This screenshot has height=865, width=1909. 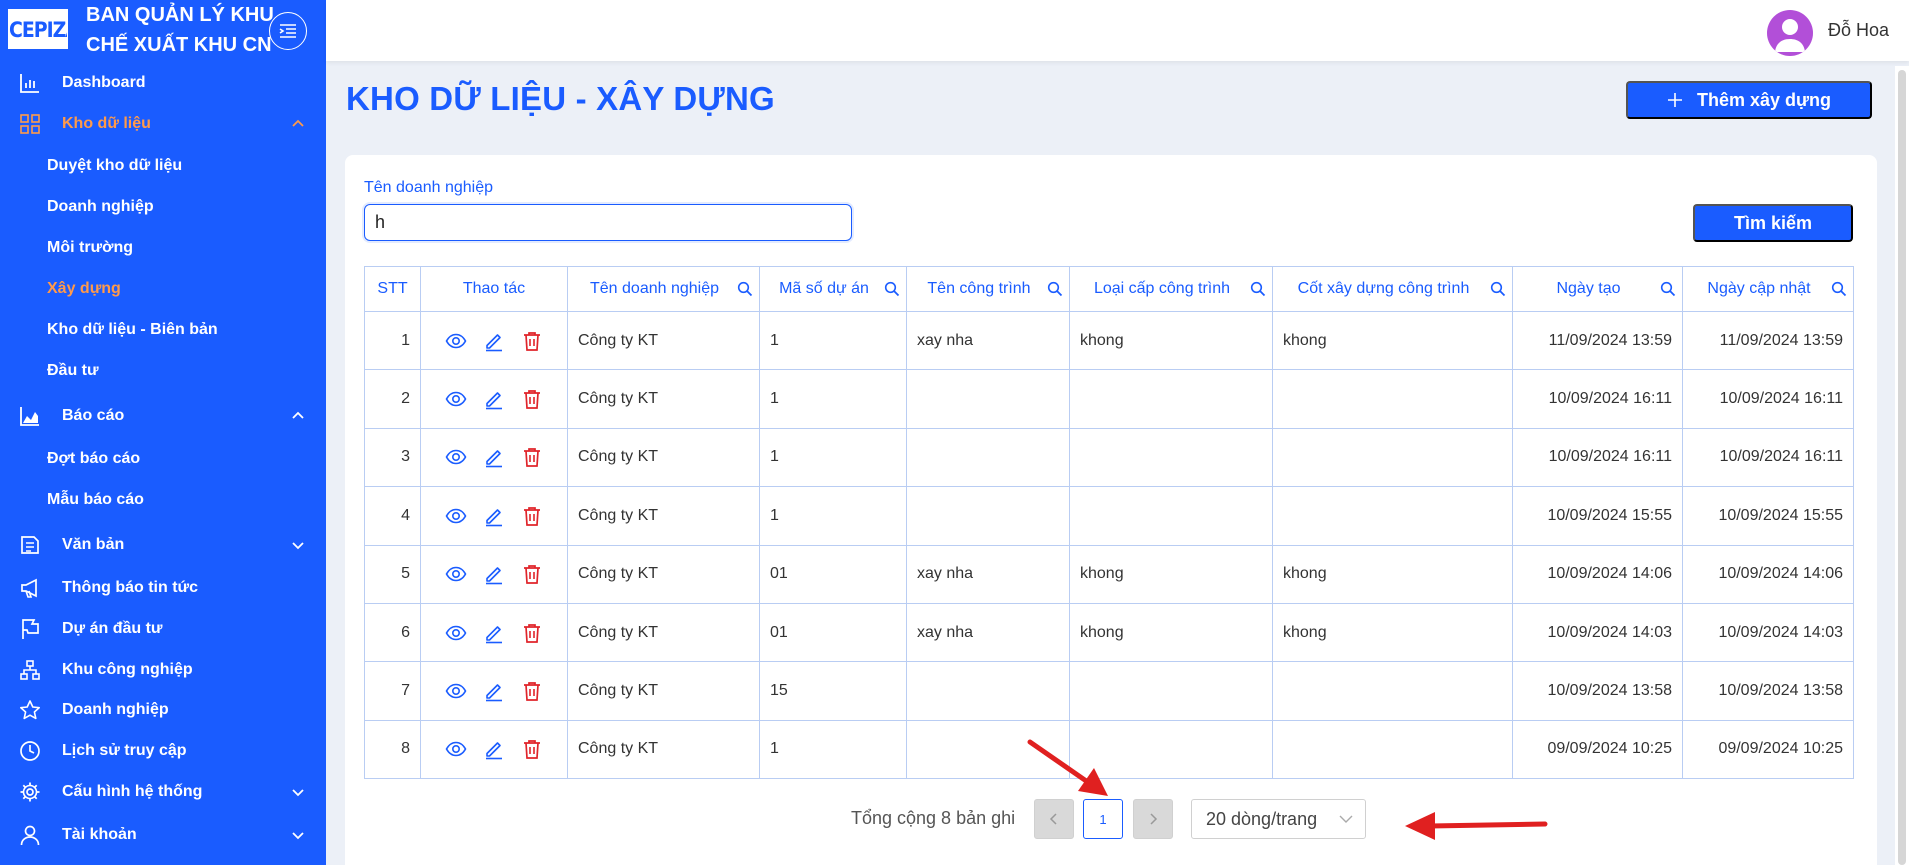 I want to click on plus-icon, so click(x=1675, y=100).